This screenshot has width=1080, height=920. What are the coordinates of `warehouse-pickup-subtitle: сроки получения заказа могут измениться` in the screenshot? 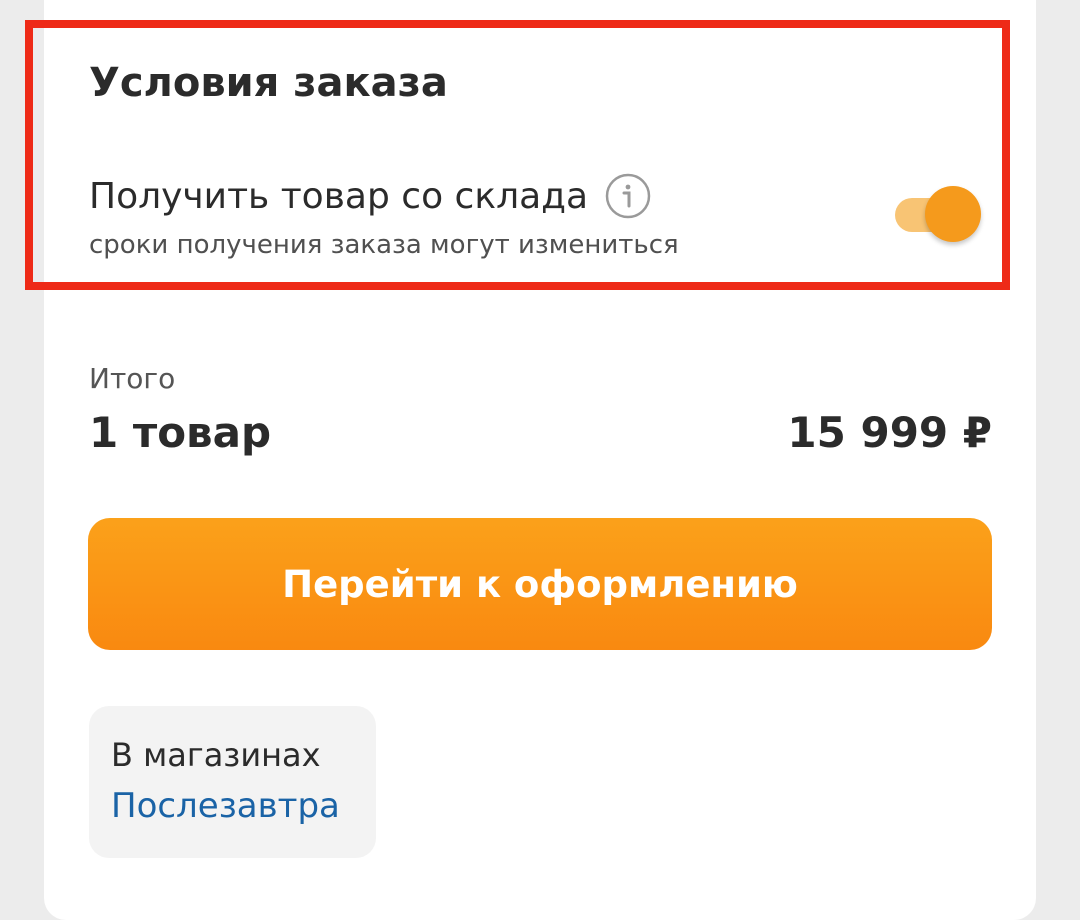 It's located at (384, 245).